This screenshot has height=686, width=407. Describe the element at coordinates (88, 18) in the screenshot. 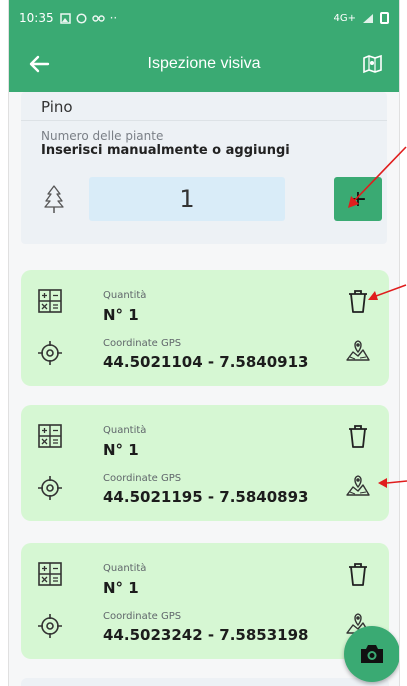

I see `notification-icons: ··` at that location.